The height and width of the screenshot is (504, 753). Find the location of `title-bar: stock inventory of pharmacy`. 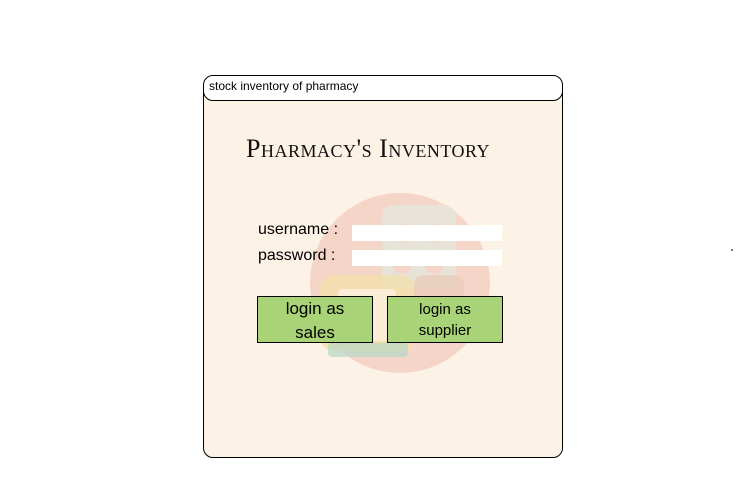

title-bar: stock inventory of pharmacy is located at coordinates (383, 88).